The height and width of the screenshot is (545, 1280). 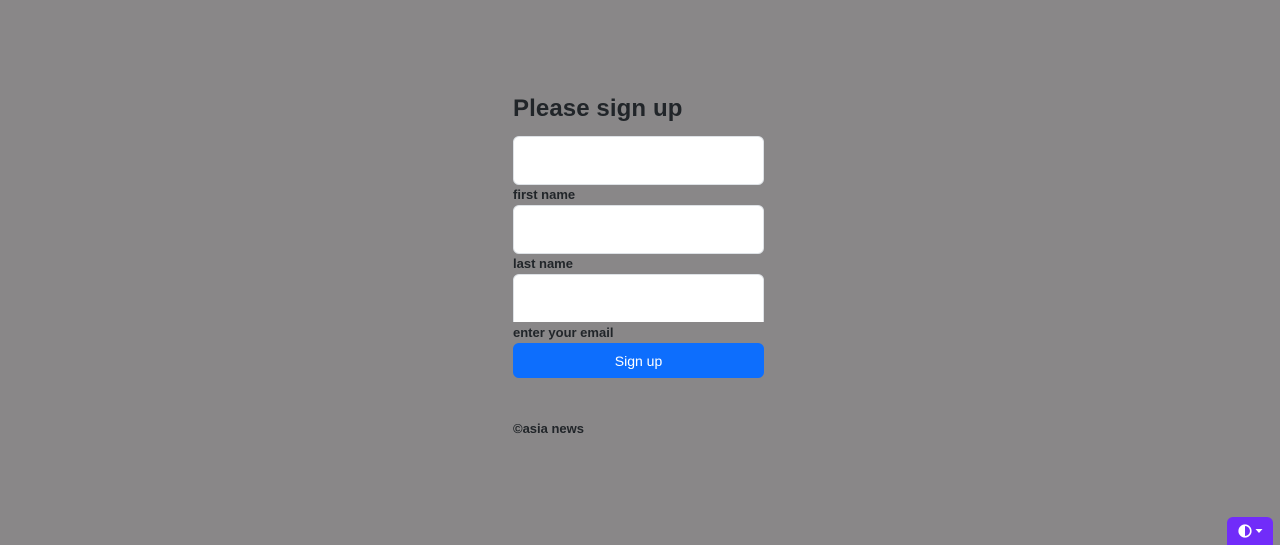 I want to click on last-name-label: last name, so click(x=543, y=263).